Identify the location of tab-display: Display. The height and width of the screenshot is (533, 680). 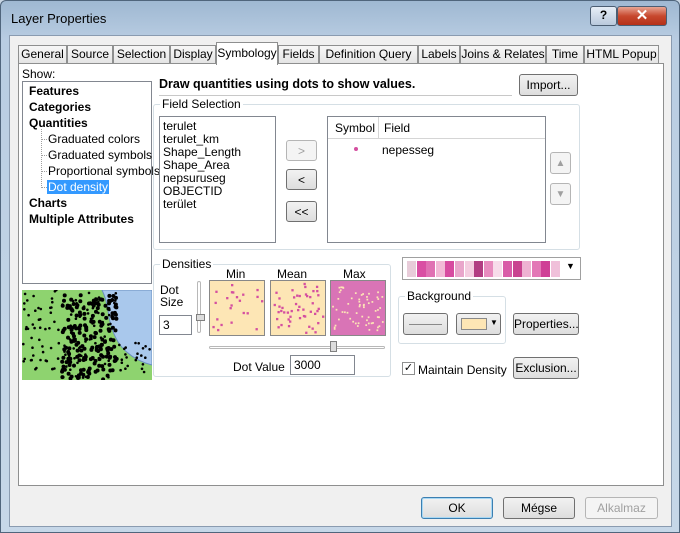
(193, 54).